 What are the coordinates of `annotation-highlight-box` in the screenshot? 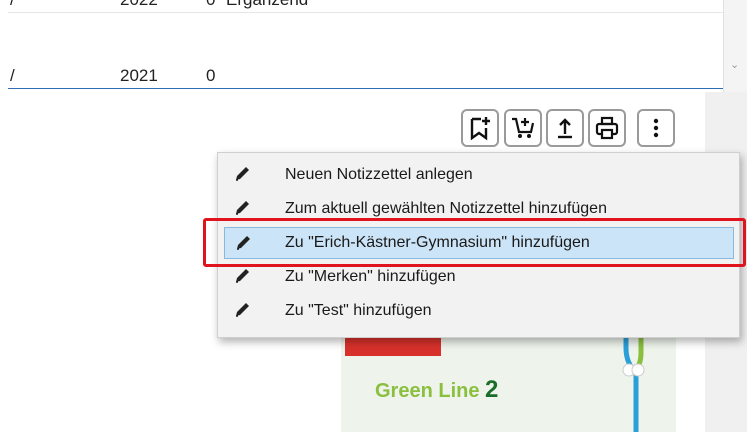 It's located at (474, 242).